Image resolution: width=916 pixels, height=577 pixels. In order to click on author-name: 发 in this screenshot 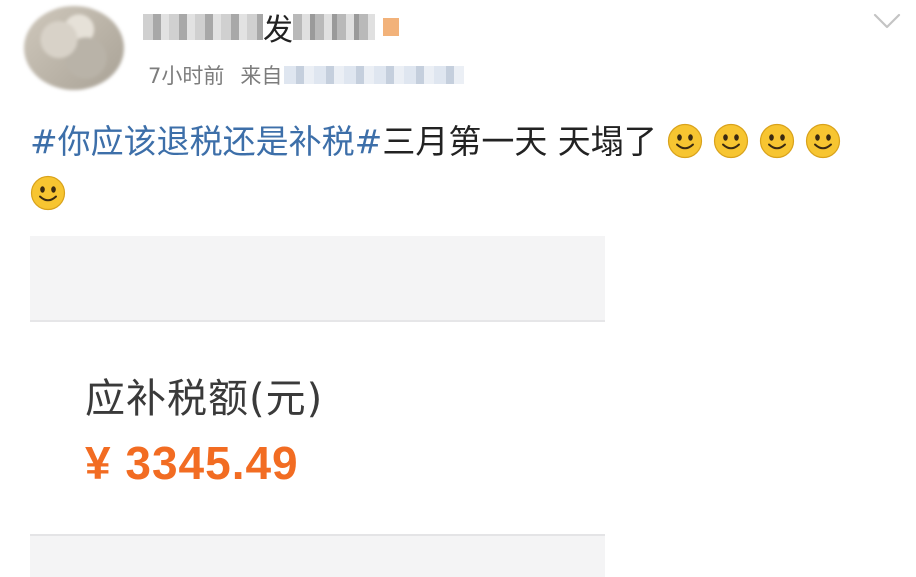, I will do `click(271, 28)`.